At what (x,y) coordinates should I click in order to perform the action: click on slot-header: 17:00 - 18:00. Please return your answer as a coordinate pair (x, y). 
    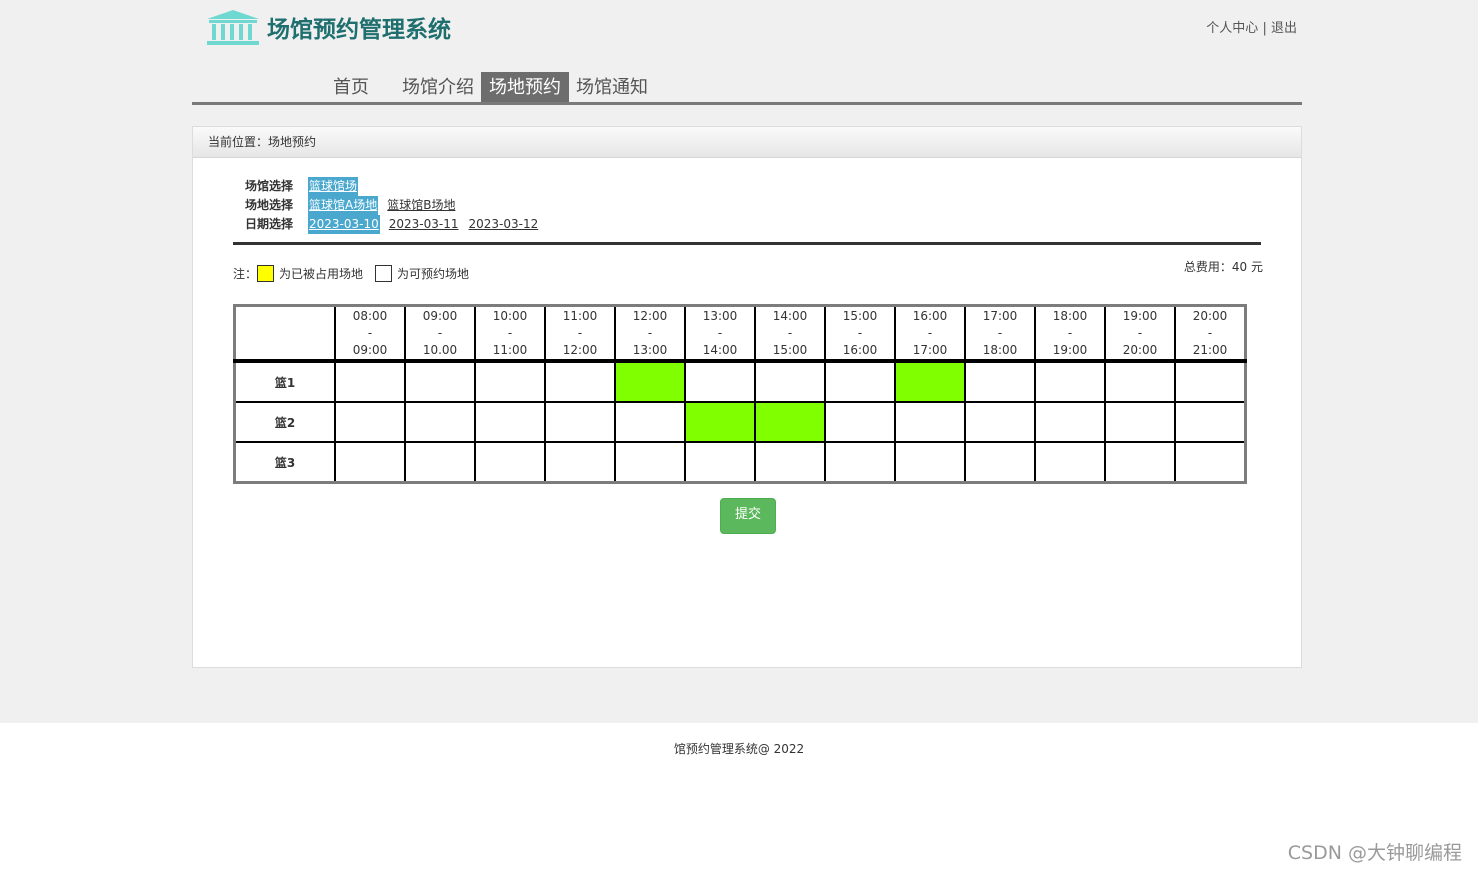
    Looking at the image, I should click on (1000, 333).